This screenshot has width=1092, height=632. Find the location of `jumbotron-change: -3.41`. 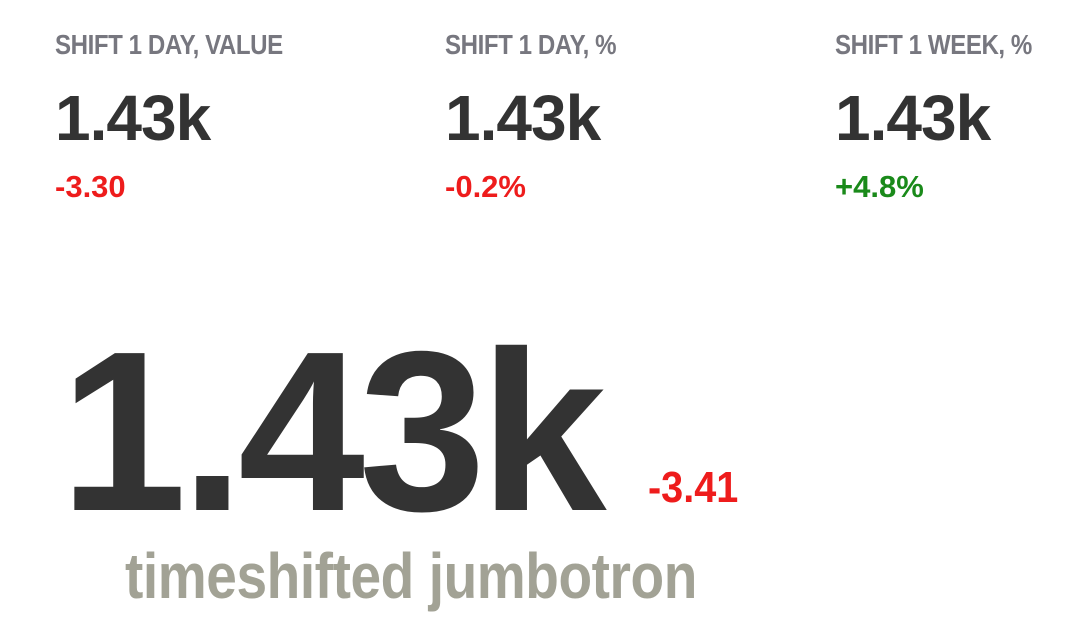

jumbotron-change: -3.41 is located at coordinates (693, 487).